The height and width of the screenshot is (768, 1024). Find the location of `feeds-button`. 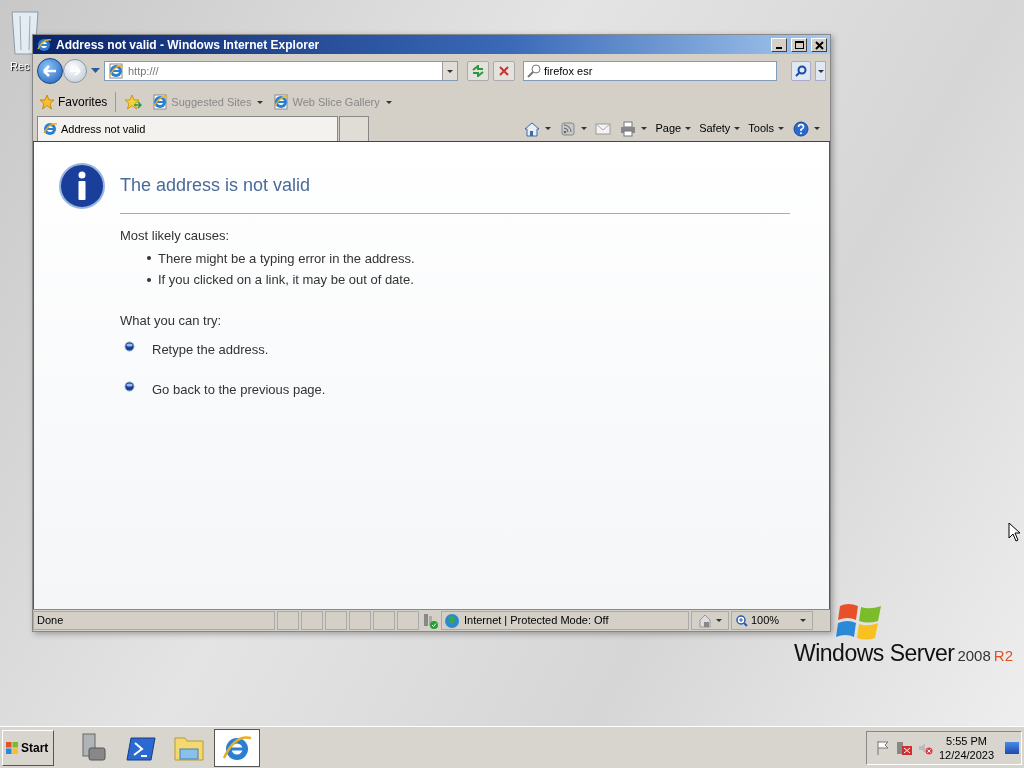

feeds-button is located at coordinates (573, 128).